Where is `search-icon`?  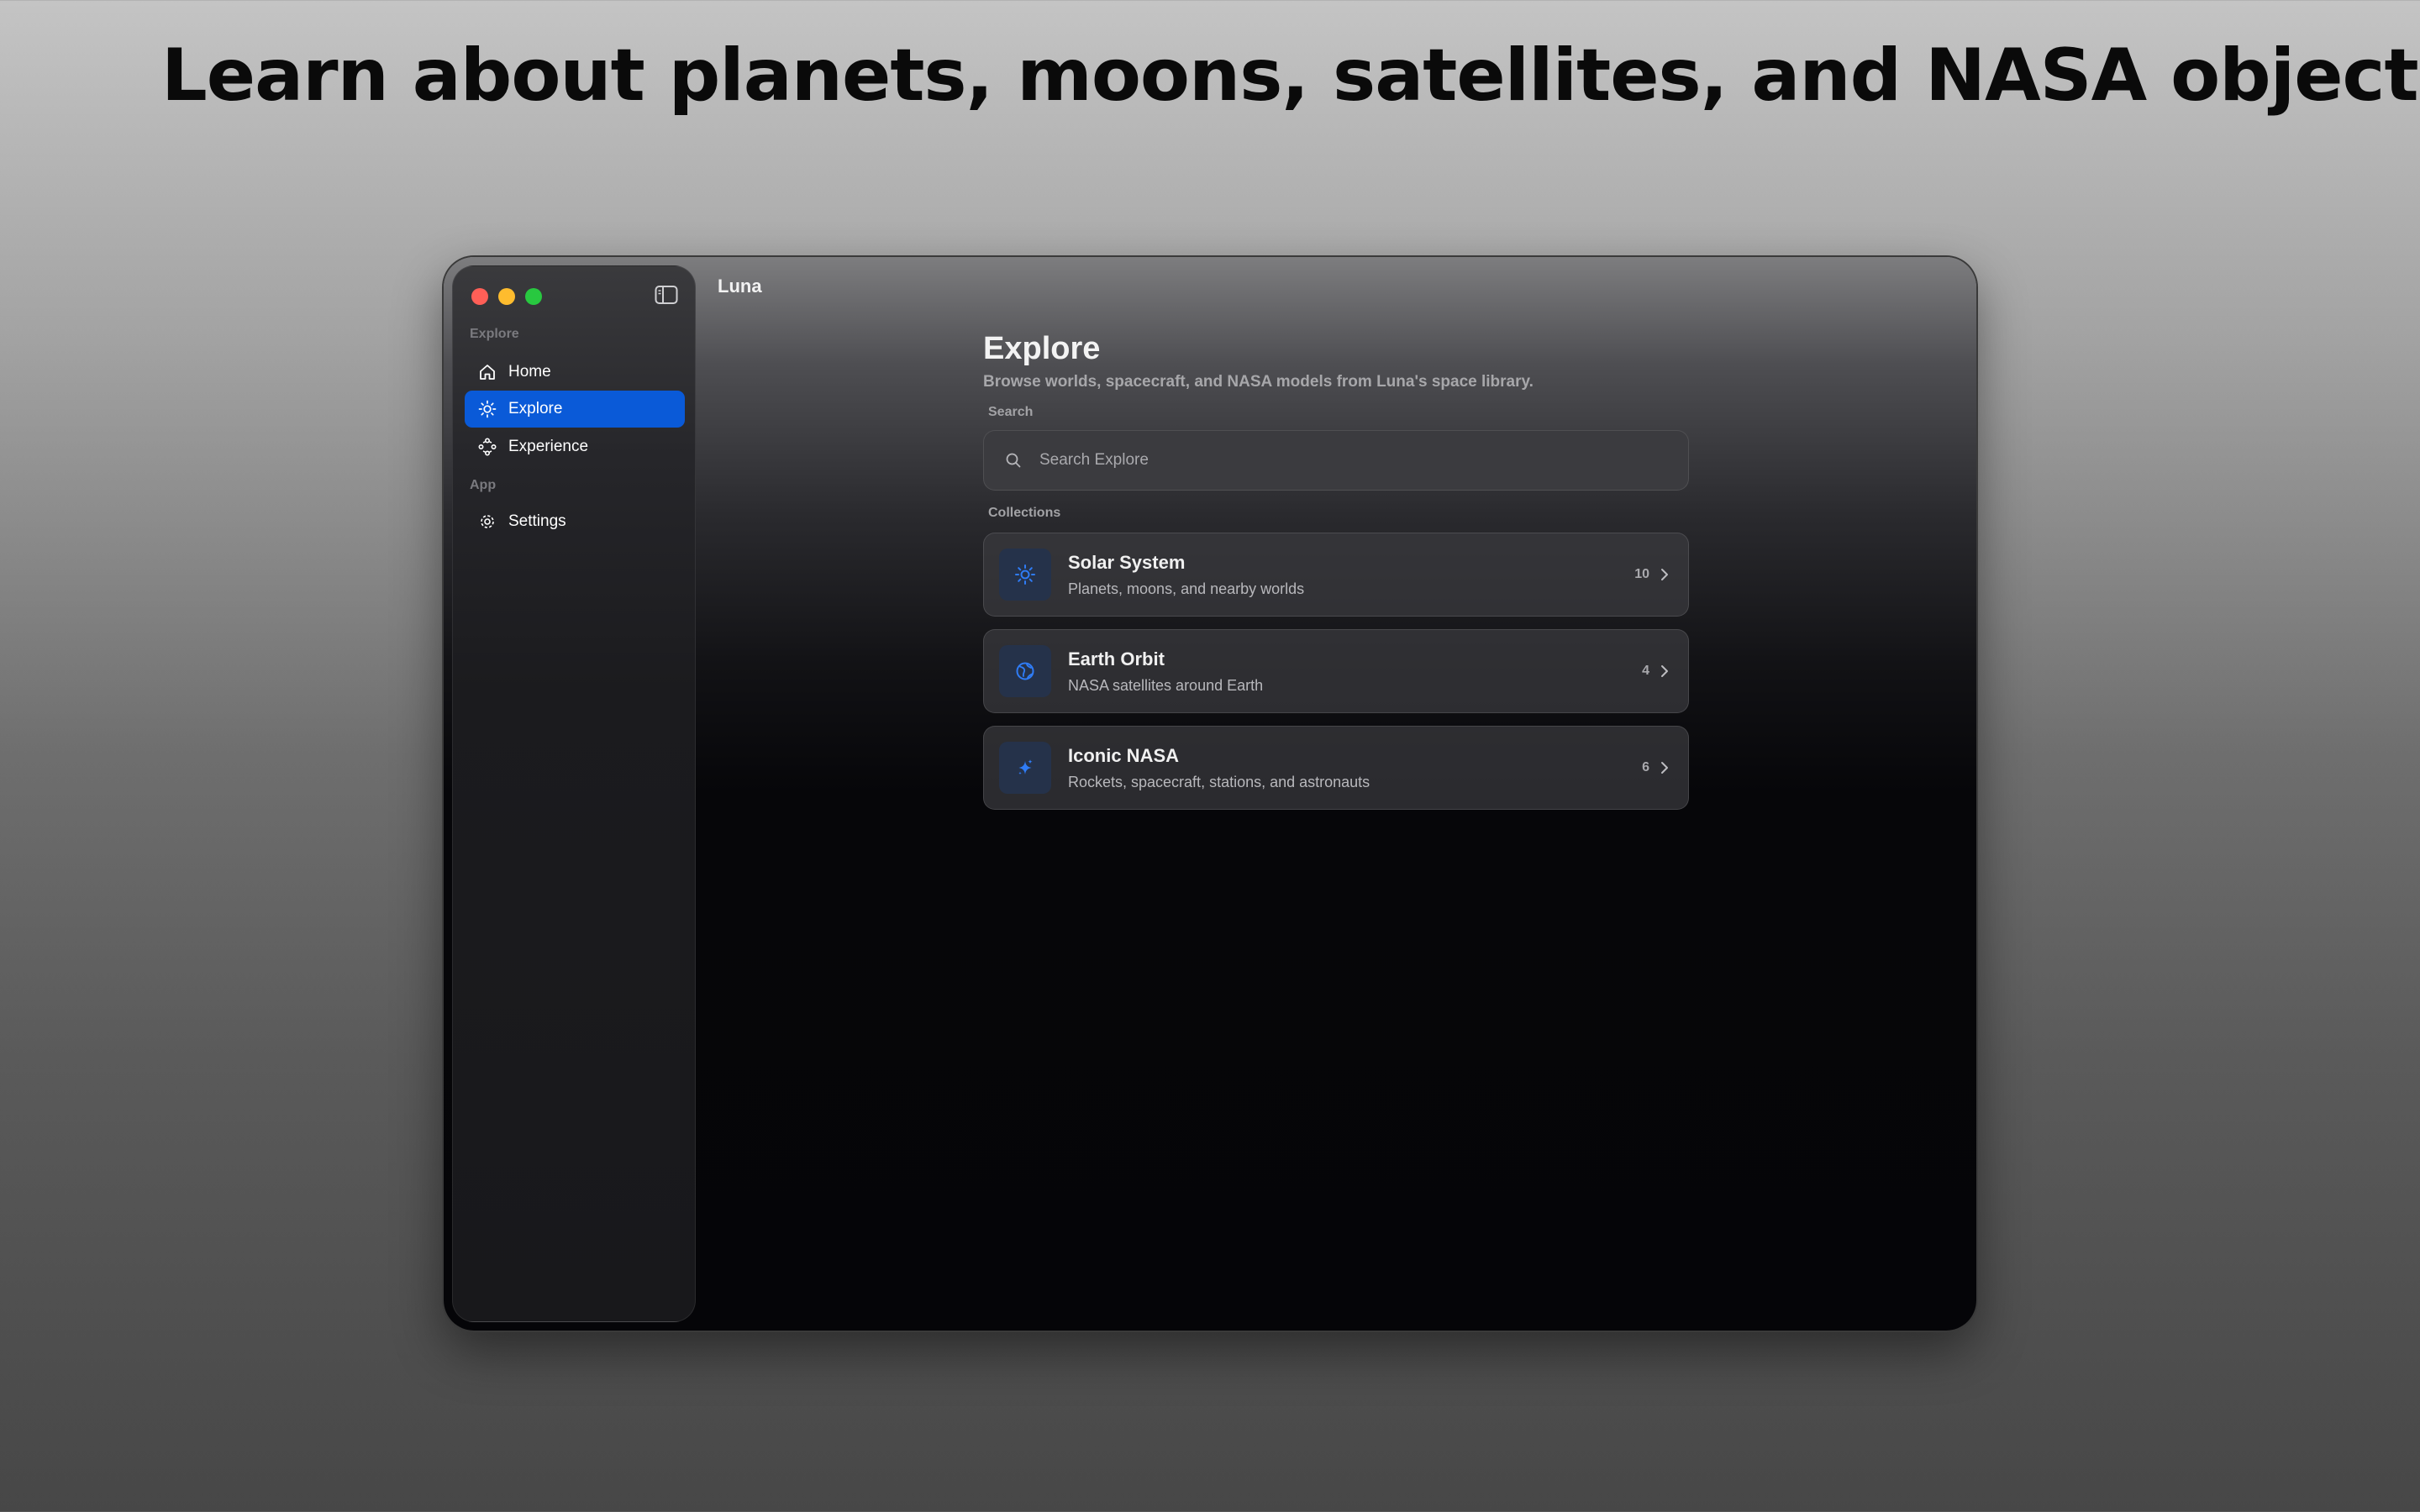 search-icon is located at coordinates (1014, 460).